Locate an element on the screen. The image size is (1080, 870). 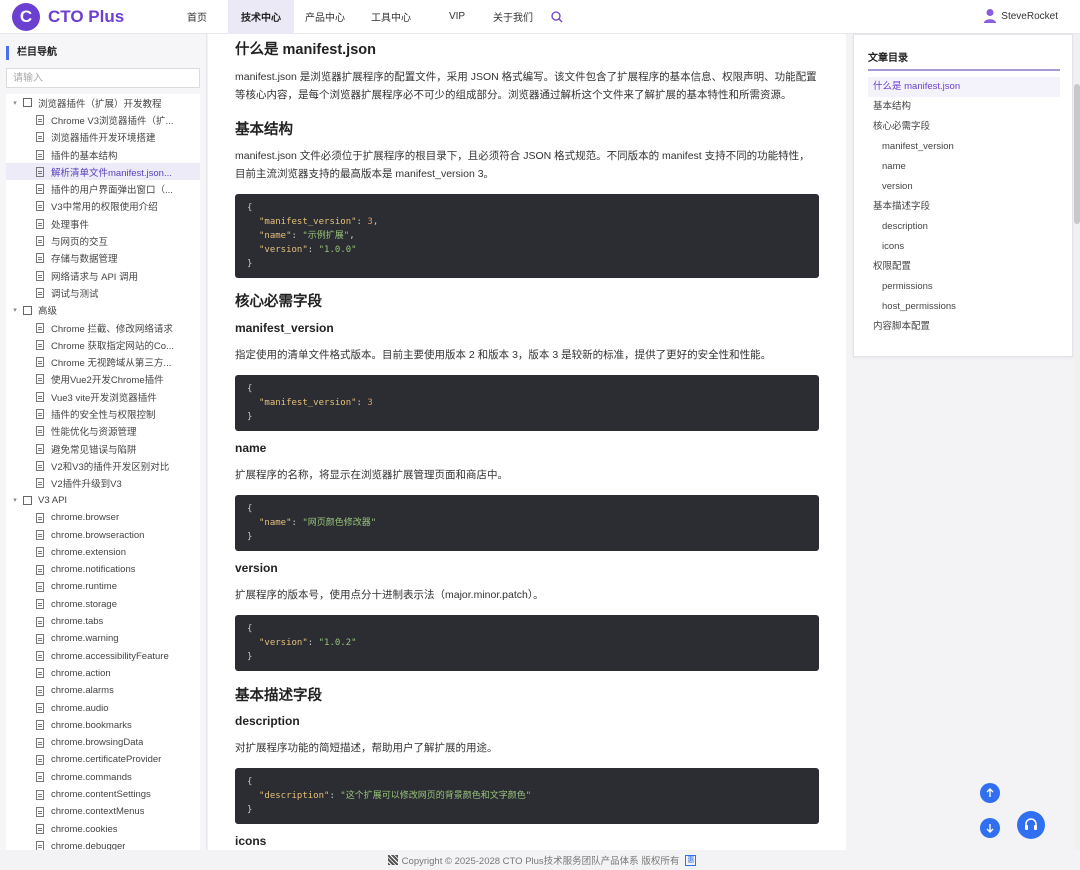
toc-title: 文章目录 is located at coordinates (888, 58).